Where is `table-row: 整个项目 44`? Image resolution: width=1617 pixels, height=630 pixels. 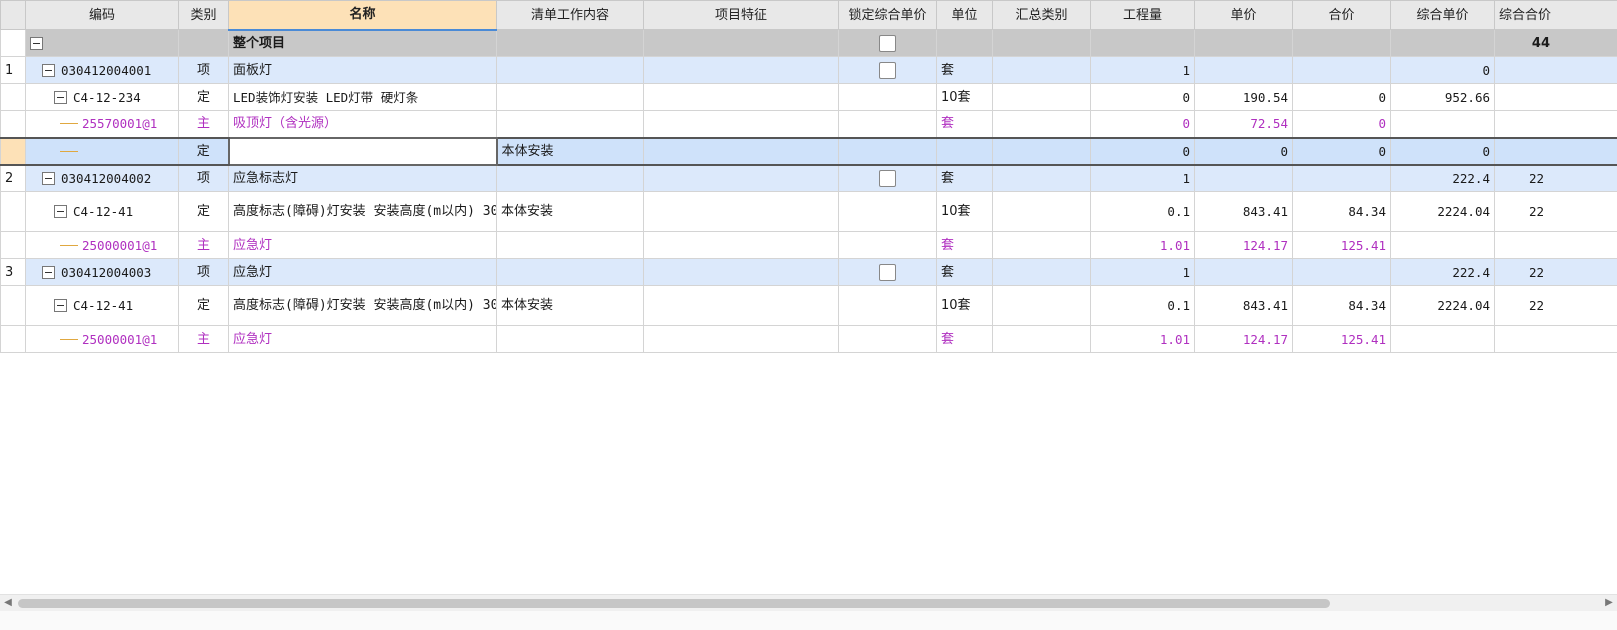
table-row: 整个项目 44 is located at coordinates (808, 43).